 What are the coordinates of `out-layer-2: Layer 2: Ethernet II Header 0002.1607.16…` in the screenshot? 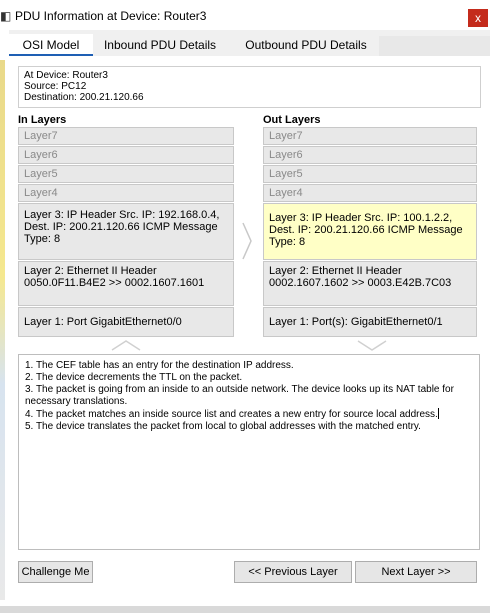 It's located at (370, 283).